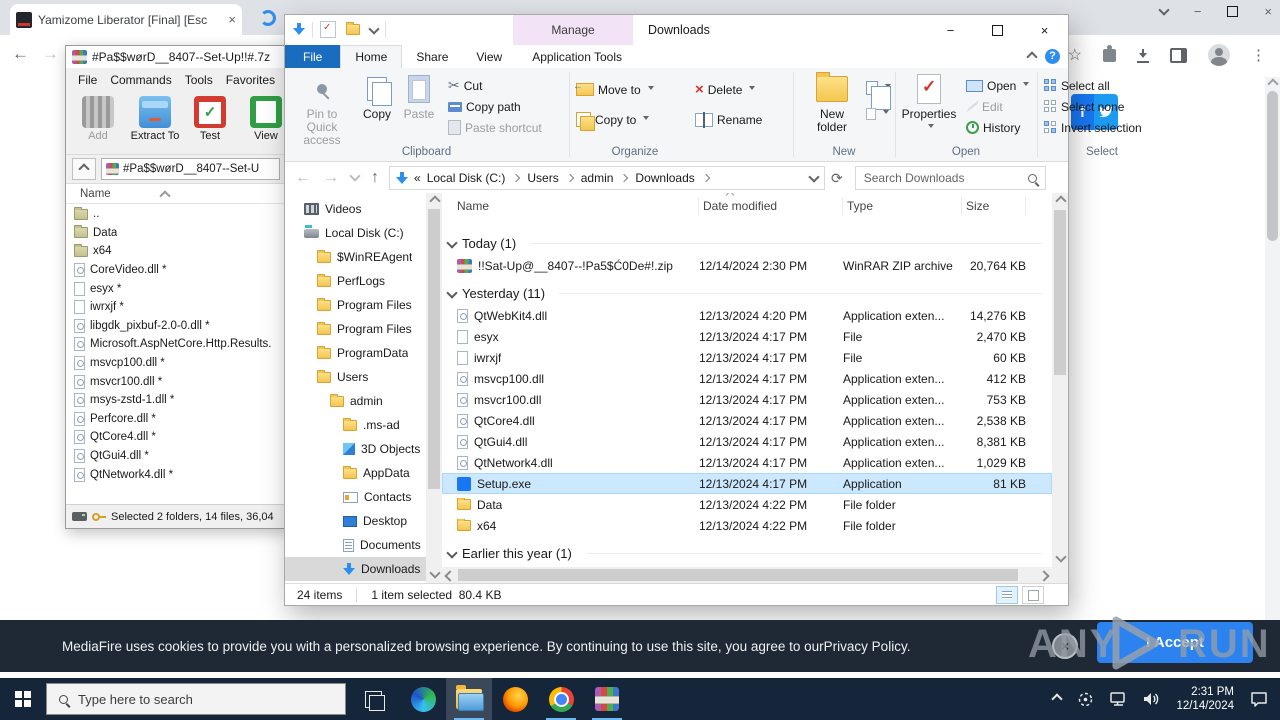 This screenshot has width=1280, height=720. What do you see at coordinates (176, 474) in the screenshot?
I see `winrar-file-row: QtNetwork4.dll *` at bounding box center [176, 474].